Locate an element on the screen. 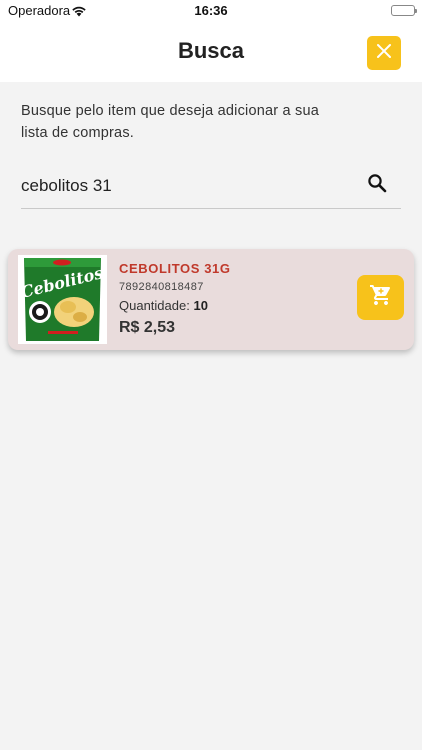 This screenshot has width=422, height=750. status-bar: Operadora 16:36 is located at coordinates (211, 11).